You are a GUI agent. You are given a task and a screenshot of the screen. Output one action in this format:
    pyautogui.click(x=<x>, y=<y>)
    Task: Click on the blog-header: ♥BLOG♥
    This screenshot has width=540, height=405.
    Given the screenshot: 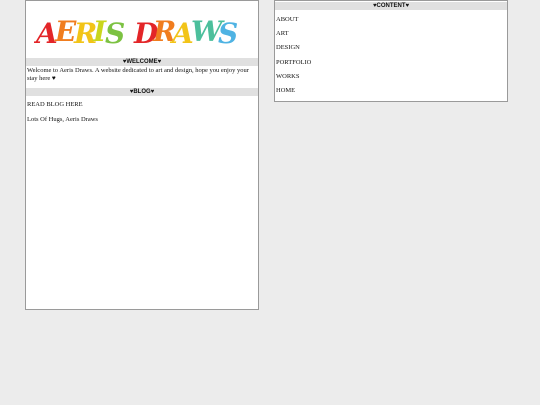 What is the action you would take?
    pyautogui.click(x=142, y=92)
    